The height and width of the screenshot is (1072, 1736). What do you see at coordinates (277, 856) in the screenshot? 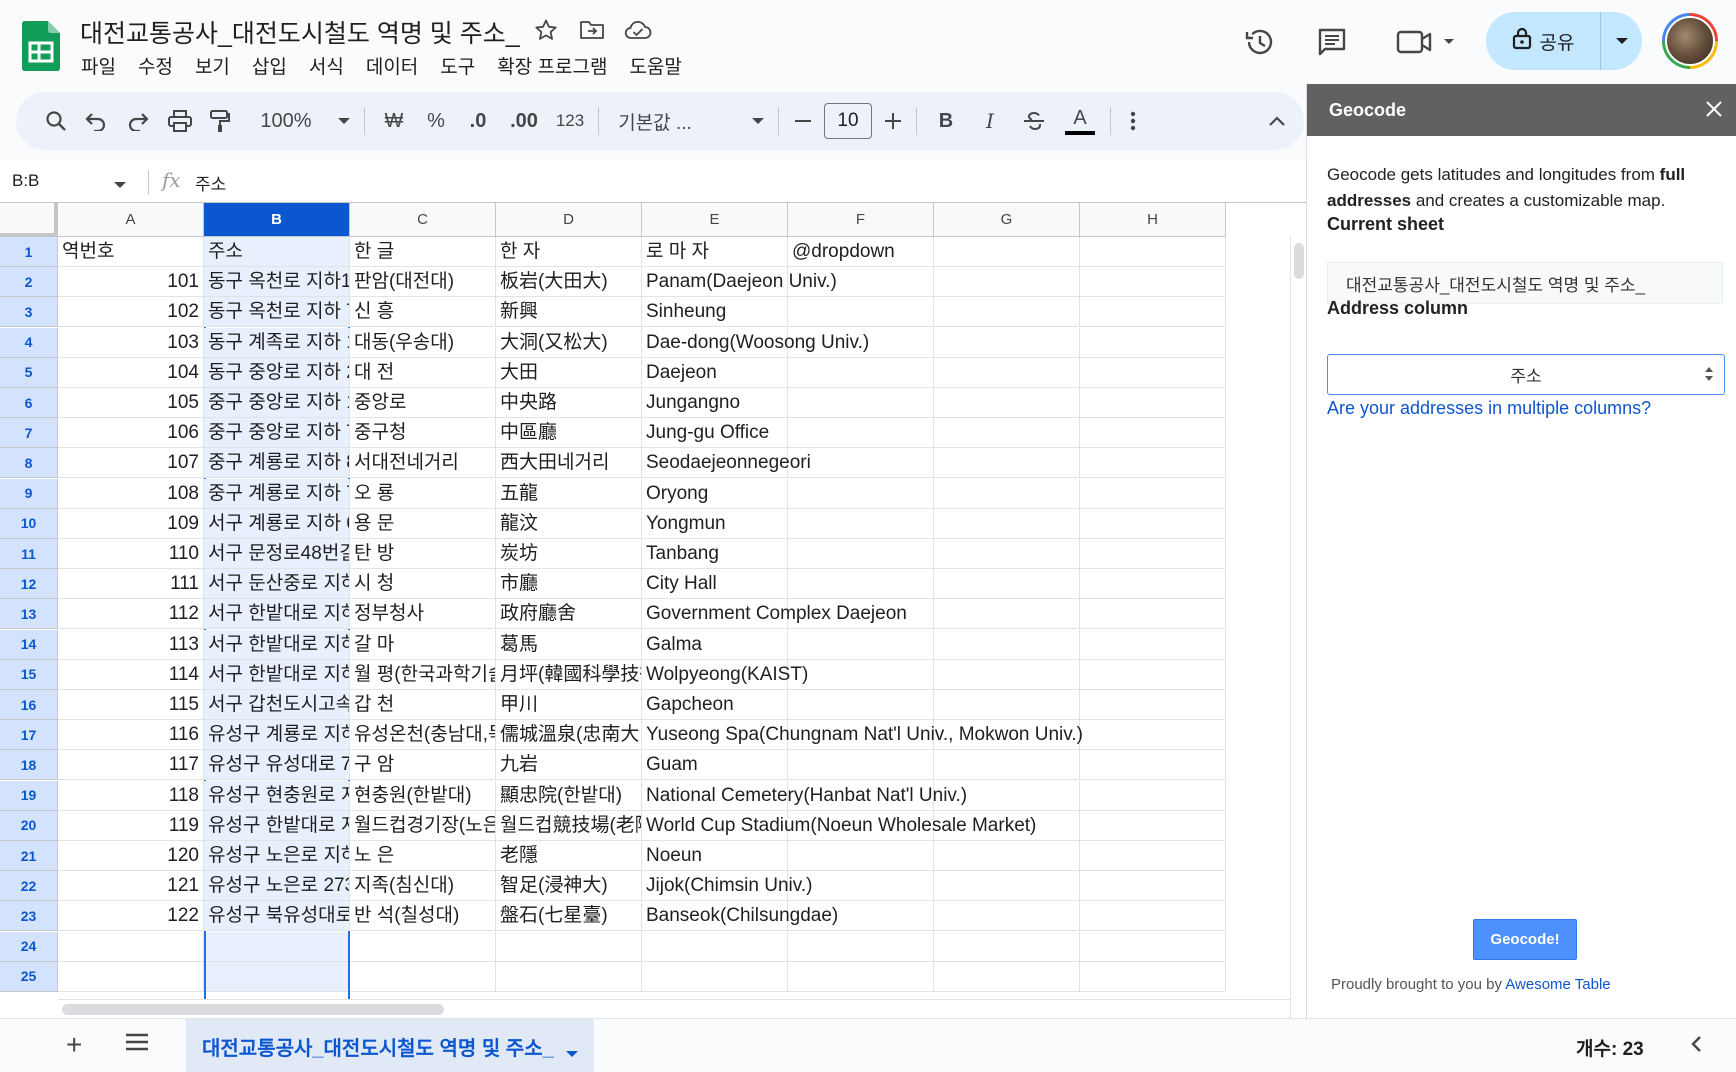
I see `data-cell: 유성구 노은로 지하` at bounding box center [277, 856].